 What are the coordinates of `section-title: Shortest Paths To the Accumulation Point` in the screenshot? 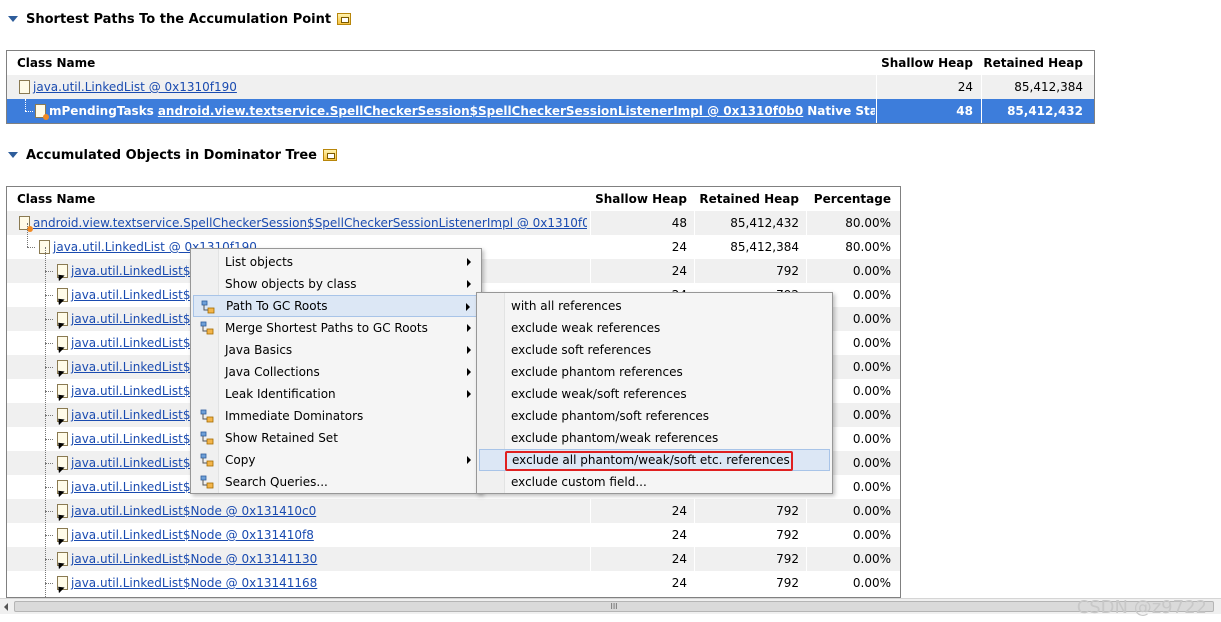 It's located at (179, 19).